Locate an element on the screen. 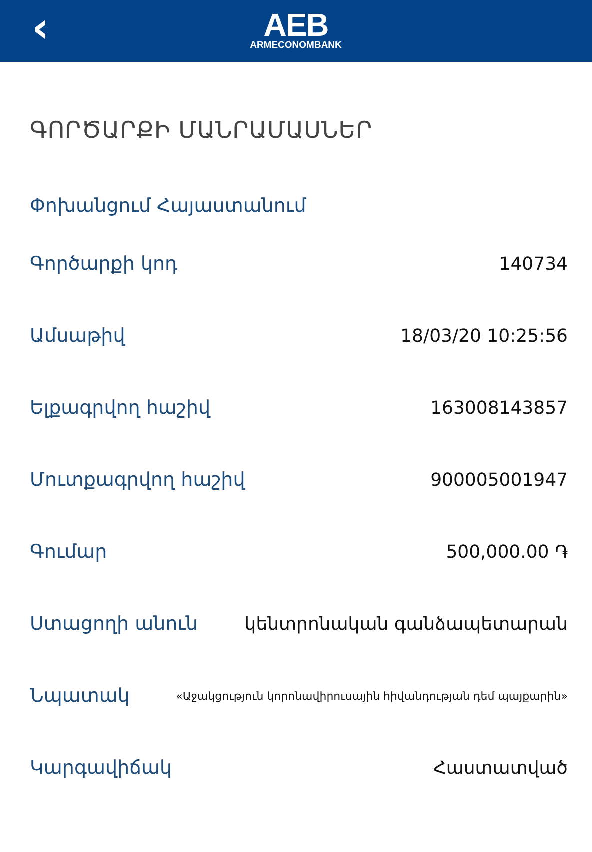 This screenshot has height=852, width=592. detail-label: Մուտքագրվող հաշիվ is located at coordinates (138, 480).